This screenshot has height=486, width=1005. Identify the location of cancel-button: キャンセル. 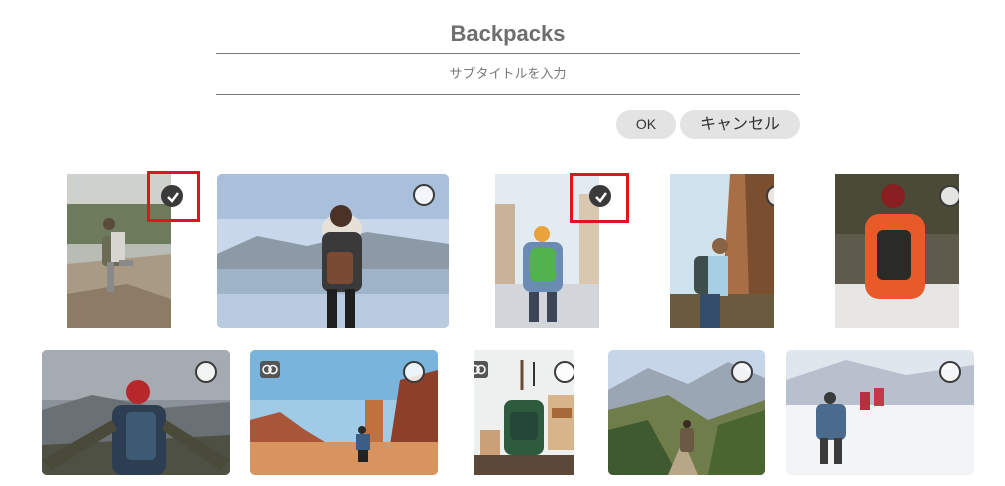
(740, 124).